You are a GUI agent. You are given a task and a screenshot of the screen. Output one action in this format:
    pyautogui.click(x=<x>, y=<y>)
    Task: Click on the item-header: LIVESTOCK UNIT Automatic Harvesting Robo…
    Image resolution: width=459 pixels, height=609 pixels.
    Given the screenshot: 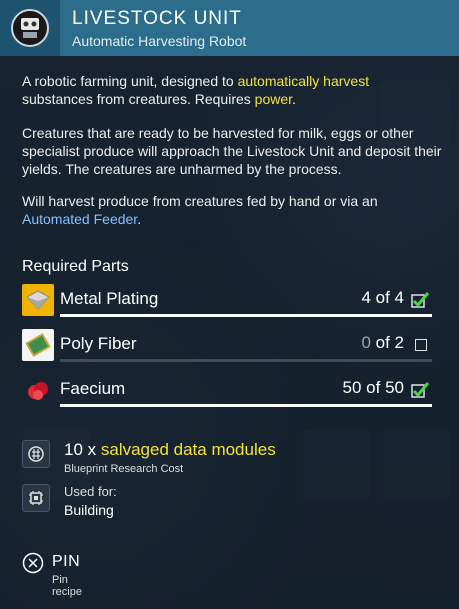 What is the action you would take?
    pyautogui.click(x=229, y=28)
    